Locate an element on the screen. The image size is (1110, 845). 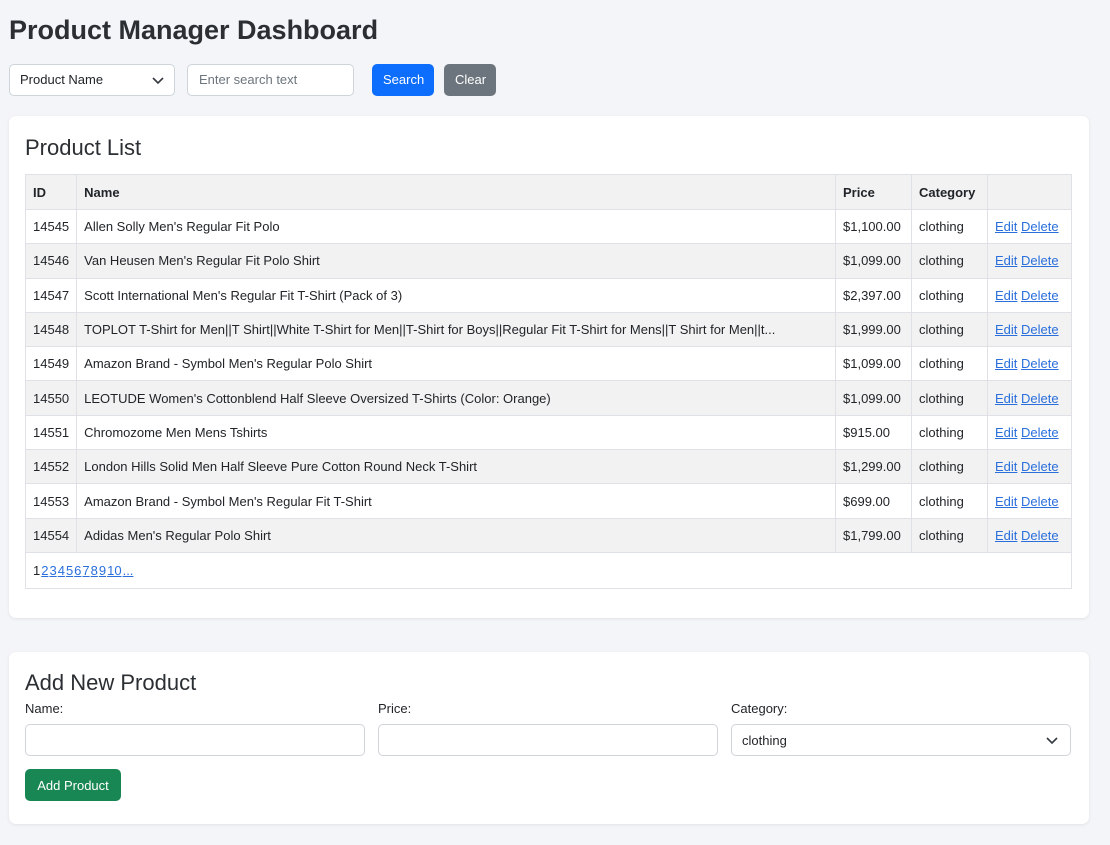
cell-price: $2,397.00 is located at coordinates (873, 295).